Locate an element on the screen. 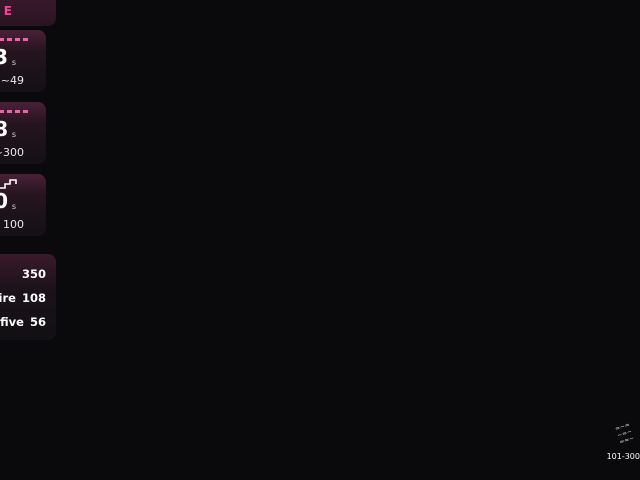  gift-card-range: 100~300 is located at coordinates (12, 152).